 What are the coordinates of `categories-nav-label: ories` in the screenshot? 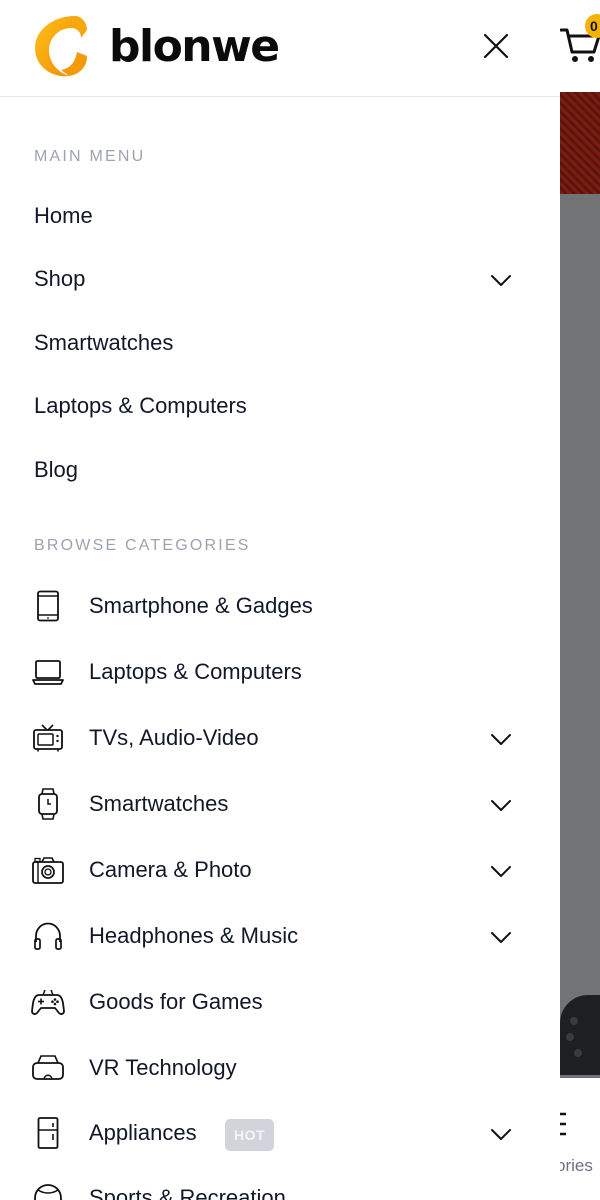 It's located at (574, 1166).